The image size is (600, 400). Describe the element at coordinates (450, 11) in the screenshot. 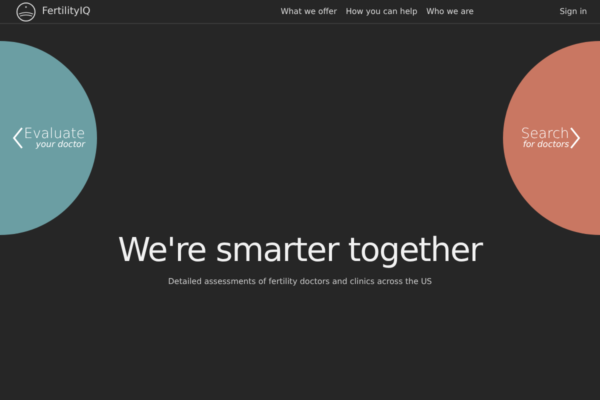

I see `nav-link: Who we are` at that location.